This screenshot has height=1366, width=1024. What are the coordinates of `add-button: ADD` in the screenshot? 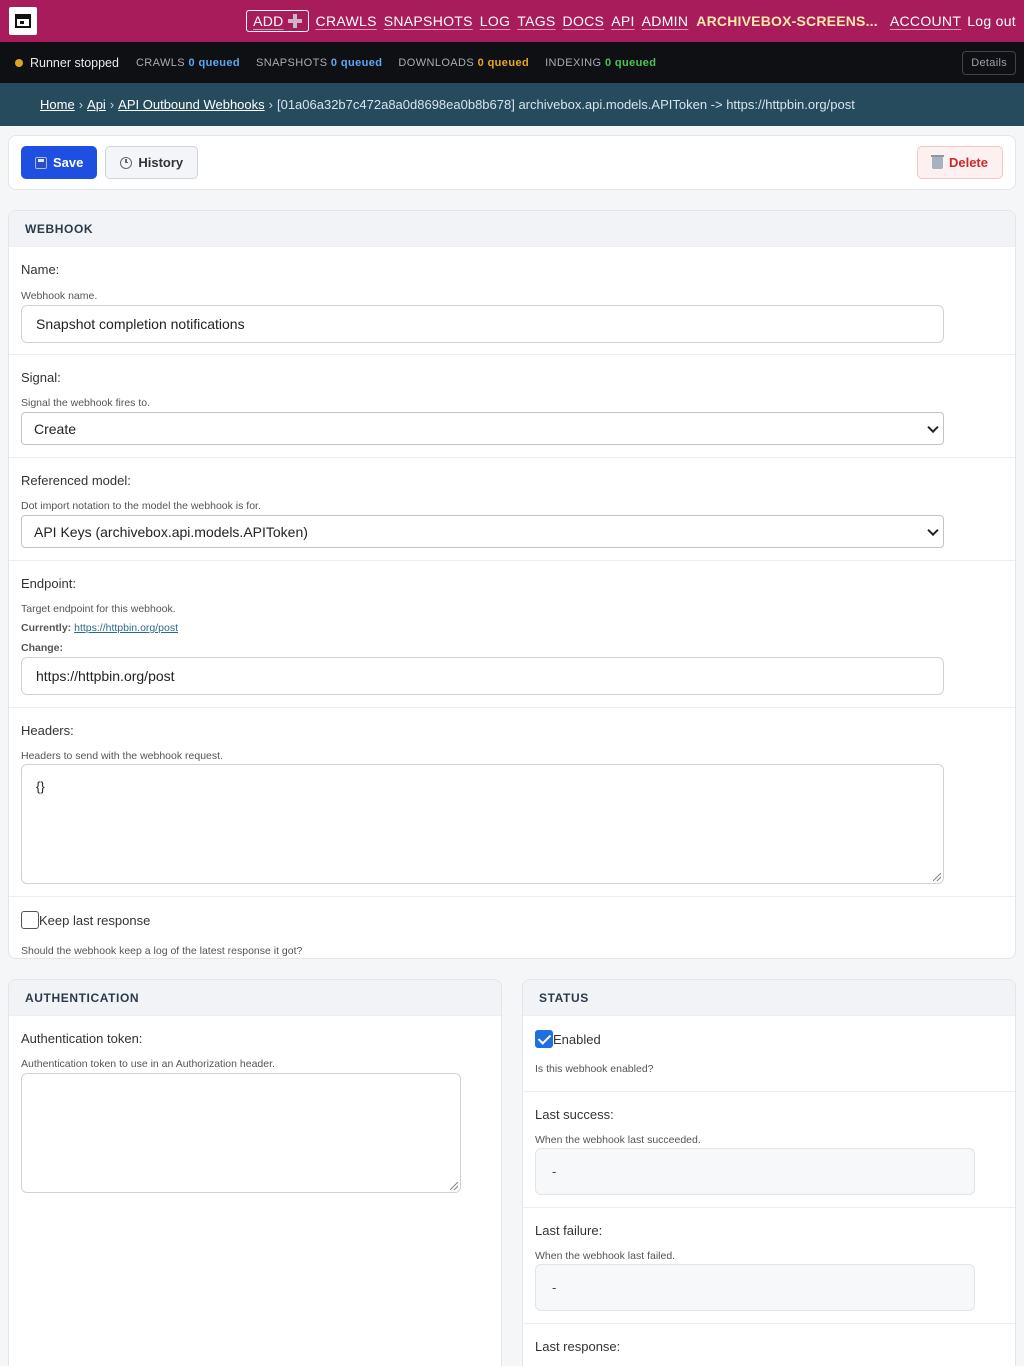 It's located at (277, 21).